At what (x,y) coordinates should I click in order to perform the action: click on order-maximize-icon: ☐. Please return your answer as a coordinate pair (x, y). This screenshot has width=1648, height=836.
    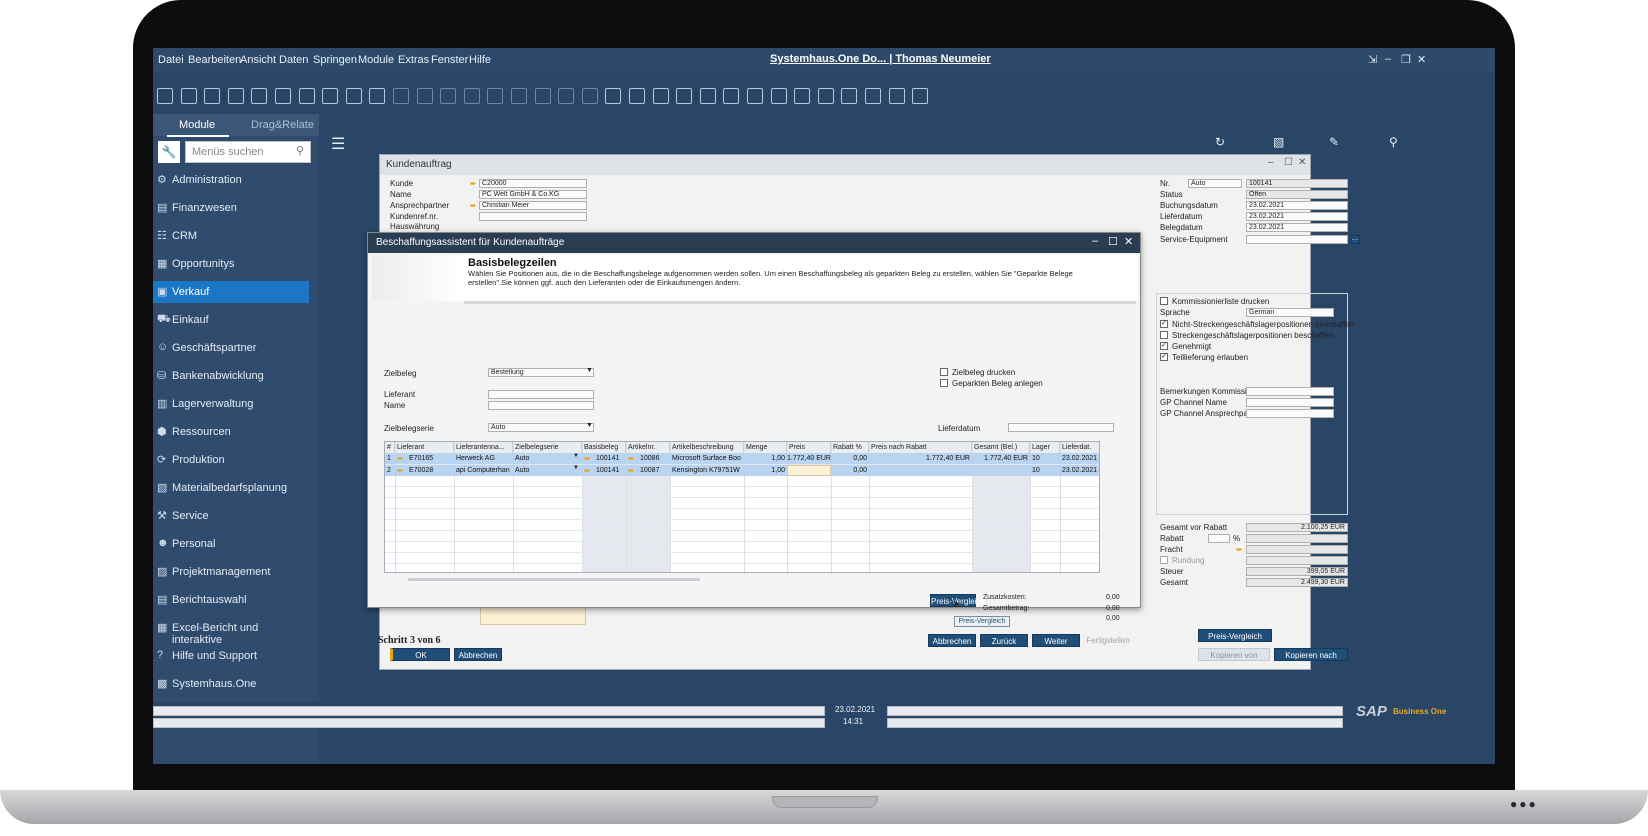
    Looking at the image, I should click on (1288, 162).